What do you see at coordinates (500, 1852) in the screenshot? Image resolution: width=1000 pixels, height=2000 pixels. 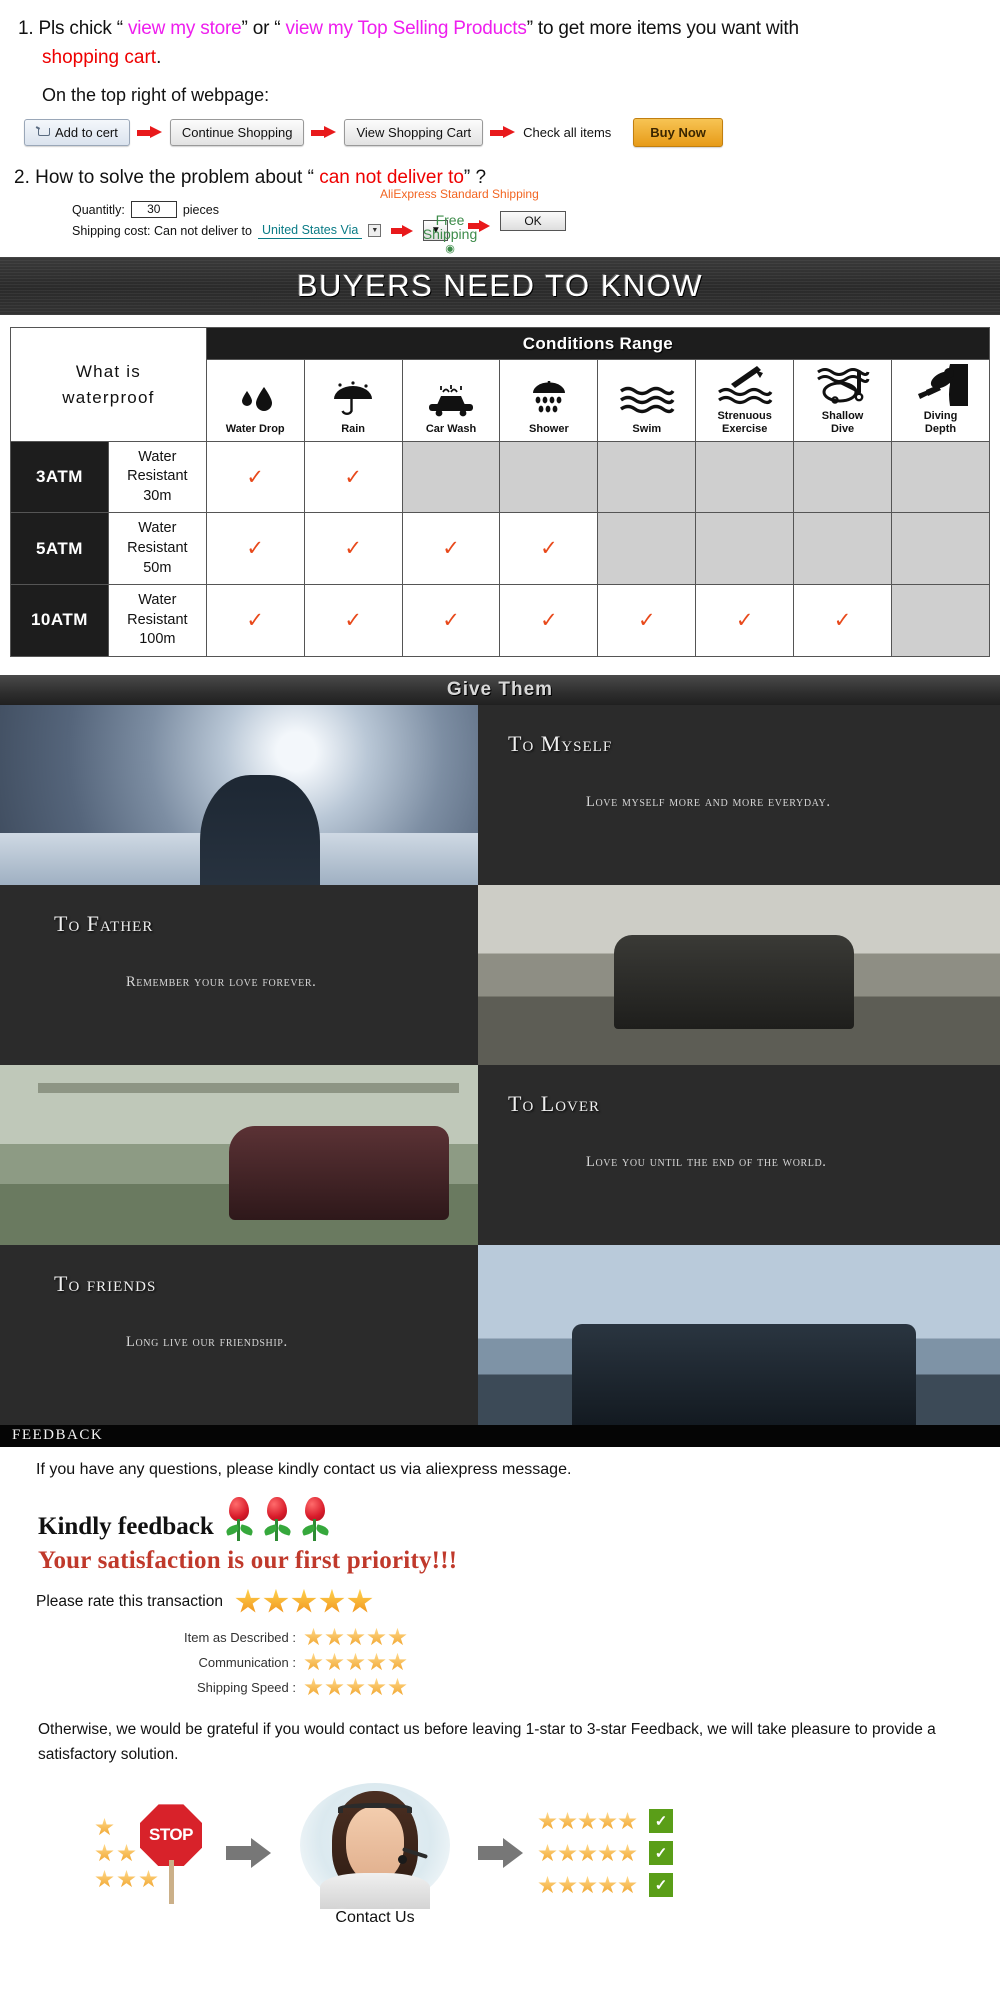 I see `feedback-flow-diagram: STOP Contact Us ✓ ✓ ✓` at bounding box center [500, 1852].